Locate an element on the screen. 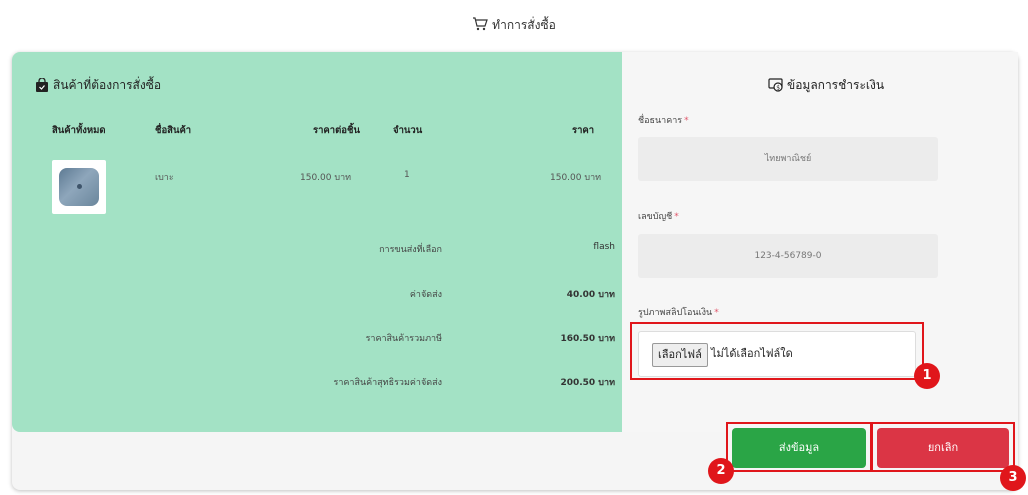 The image size is (1028, 495). annotation-badge-1: 1 is located at coordinates (927, 376).